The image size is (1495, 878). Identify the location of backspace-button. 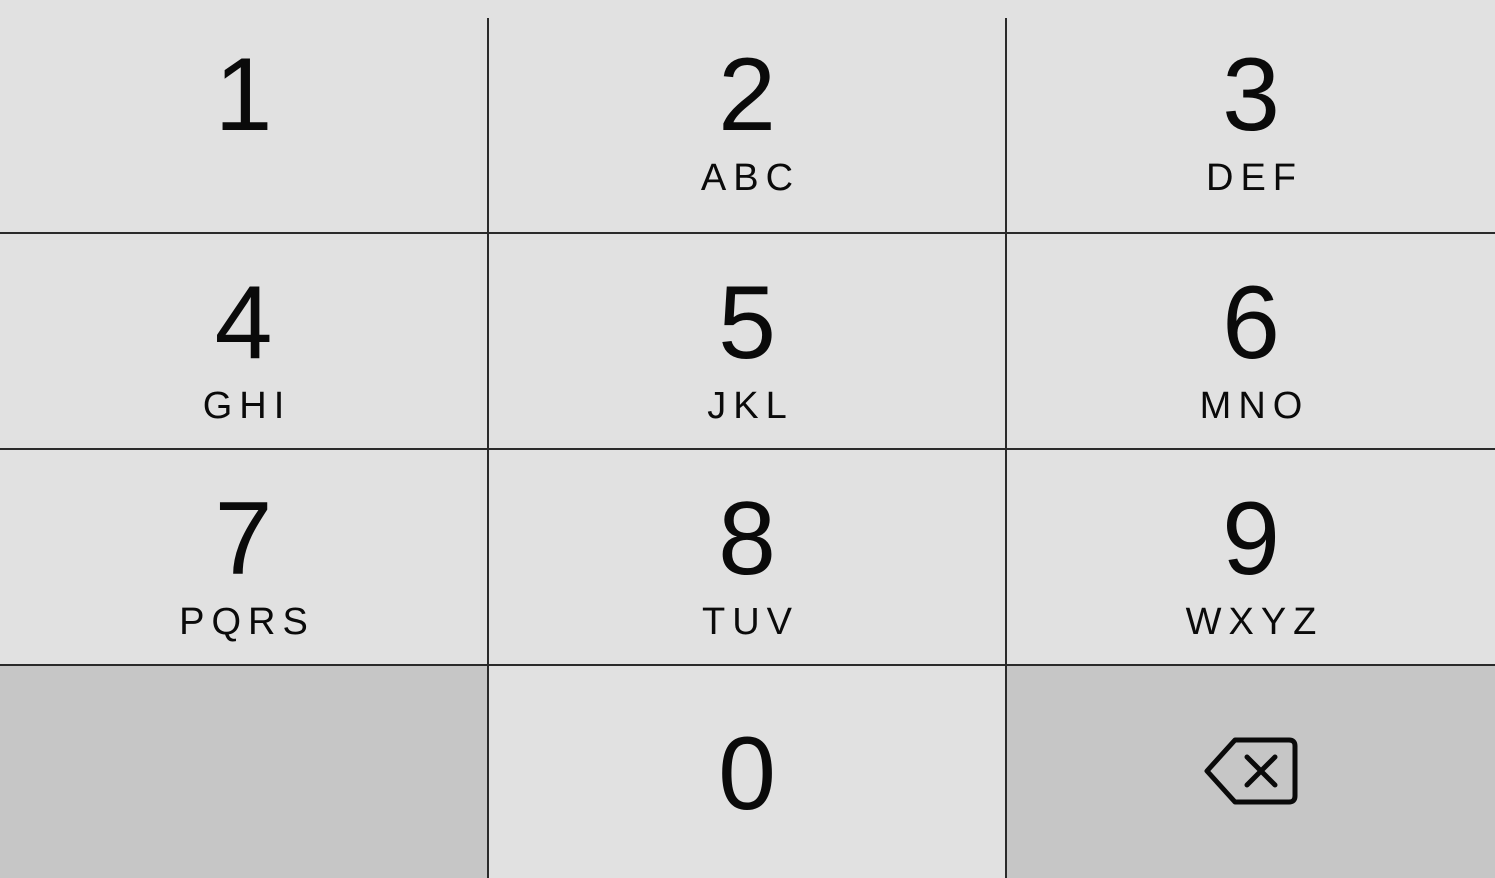
(1251, 772).